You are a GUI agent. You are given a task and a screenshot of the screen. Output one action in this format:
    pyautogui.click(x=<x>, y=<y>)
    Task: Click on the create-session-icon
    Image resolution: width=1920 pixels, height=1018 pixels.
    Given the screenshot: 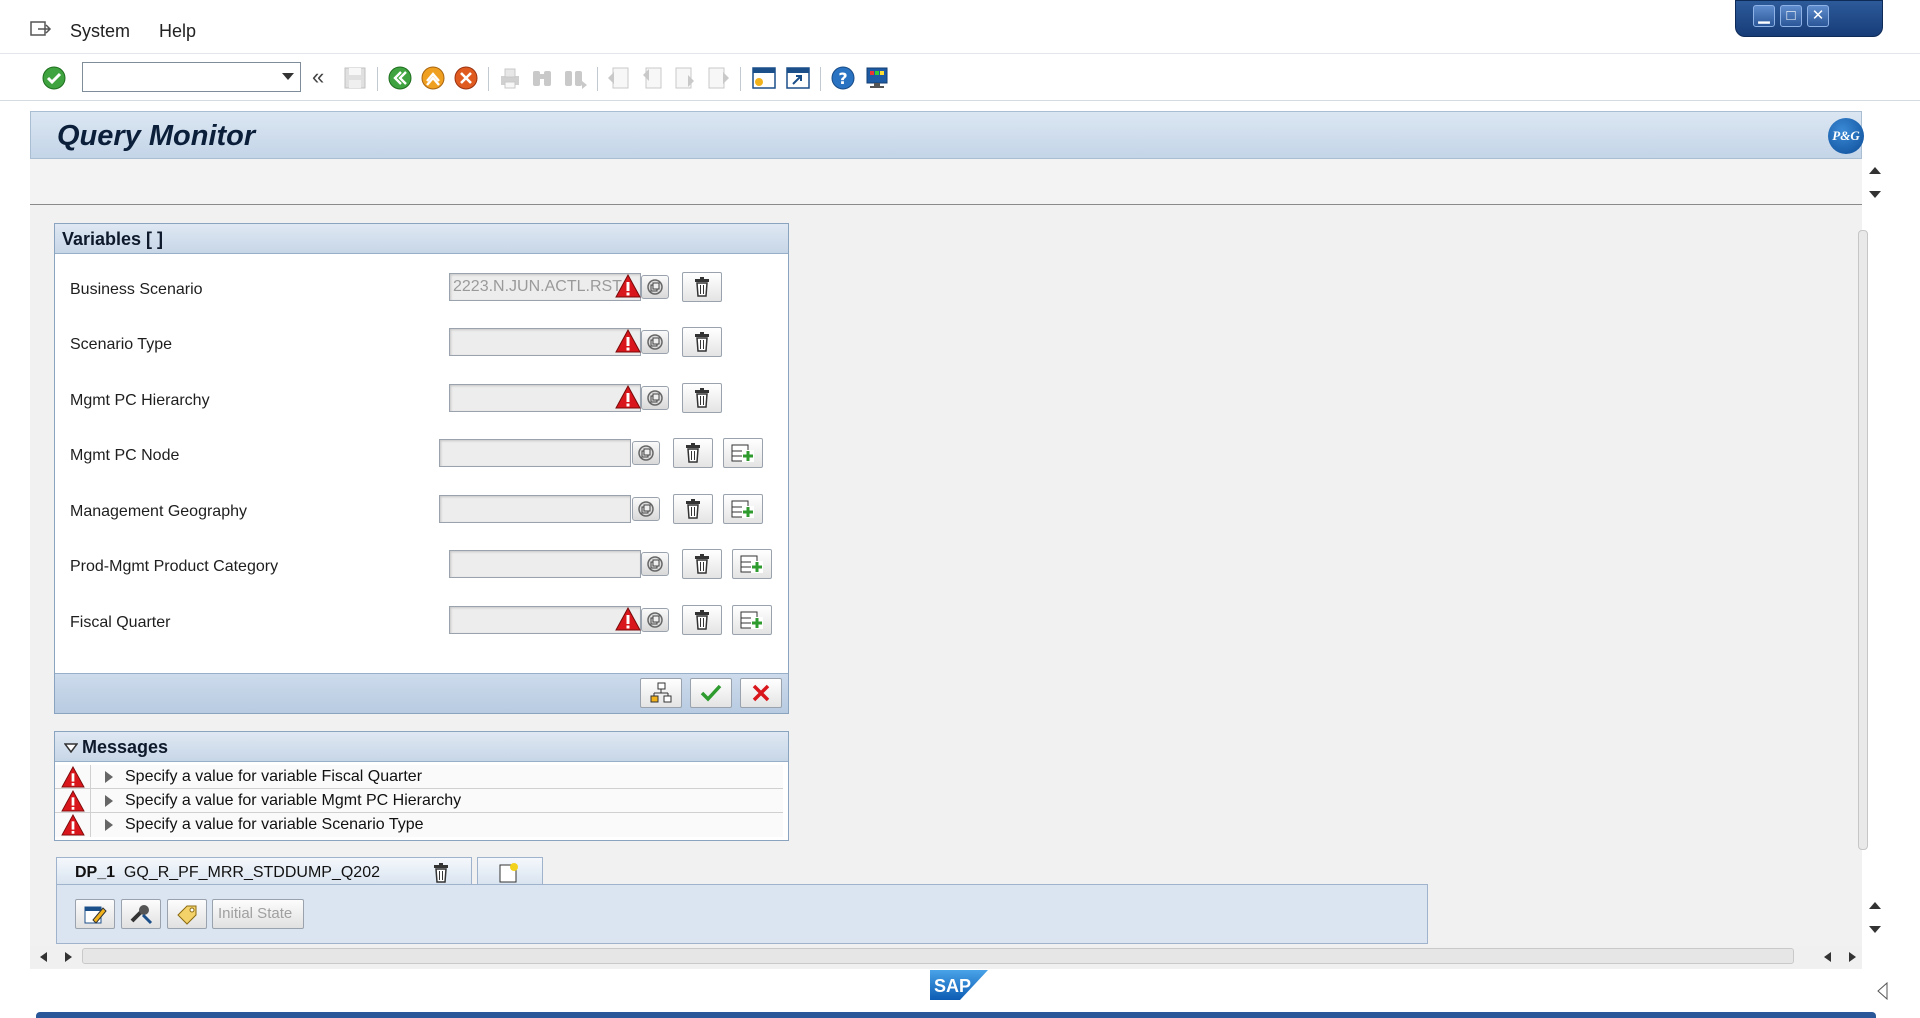 What is the action you would take?
    pyautogui.click(x=764, y=78)
    